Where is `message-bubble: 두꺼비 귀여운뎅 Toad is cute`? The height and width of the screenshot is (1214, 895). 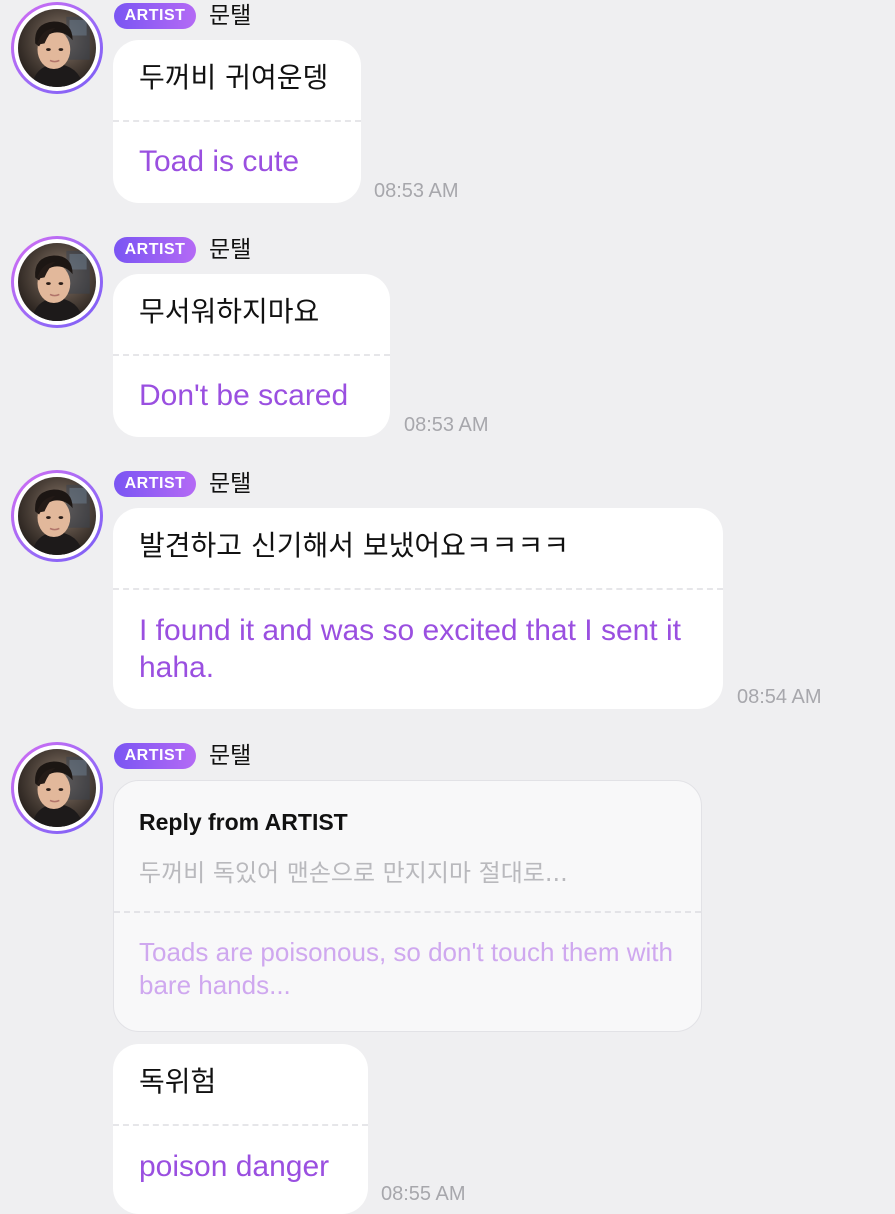 message-bubble: 두꺼비 귀여운뎅 Toad is cute is located at coordinates (237, 121).